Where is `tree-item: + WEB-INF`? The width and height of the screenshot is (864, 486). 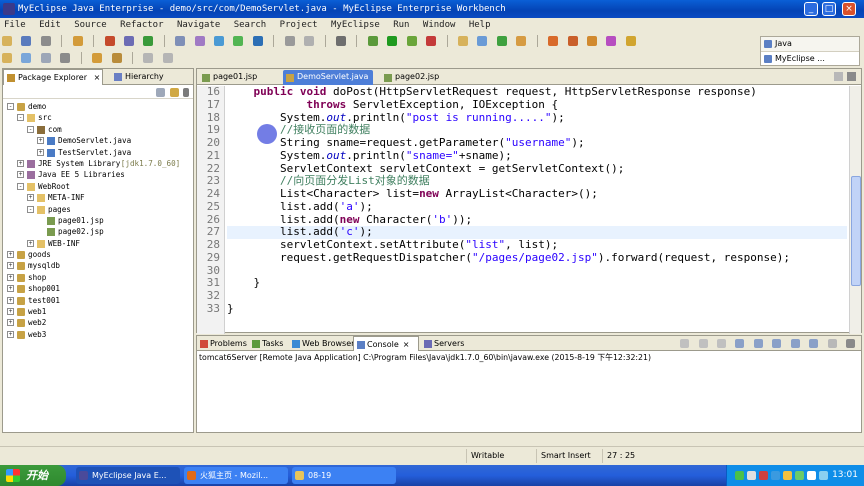 tree-item: + WEB-INF is located at coordinates (98, 243).